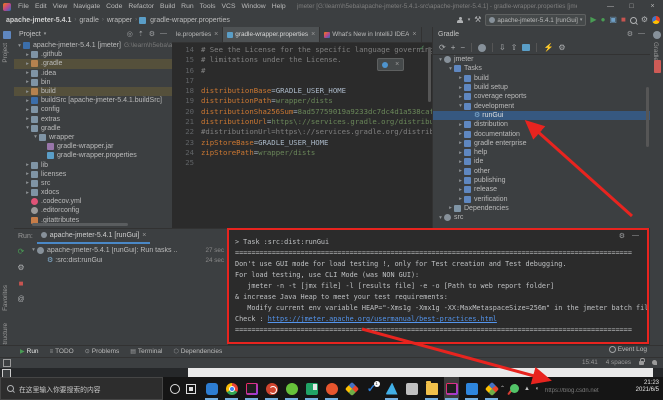 This screenshot has width=663, height=400. Describe the element at coordinates (541, 143) in the screenshot. I see `gradle-item-gradle-enterprise: ▸ gradle enterprise` at that location.